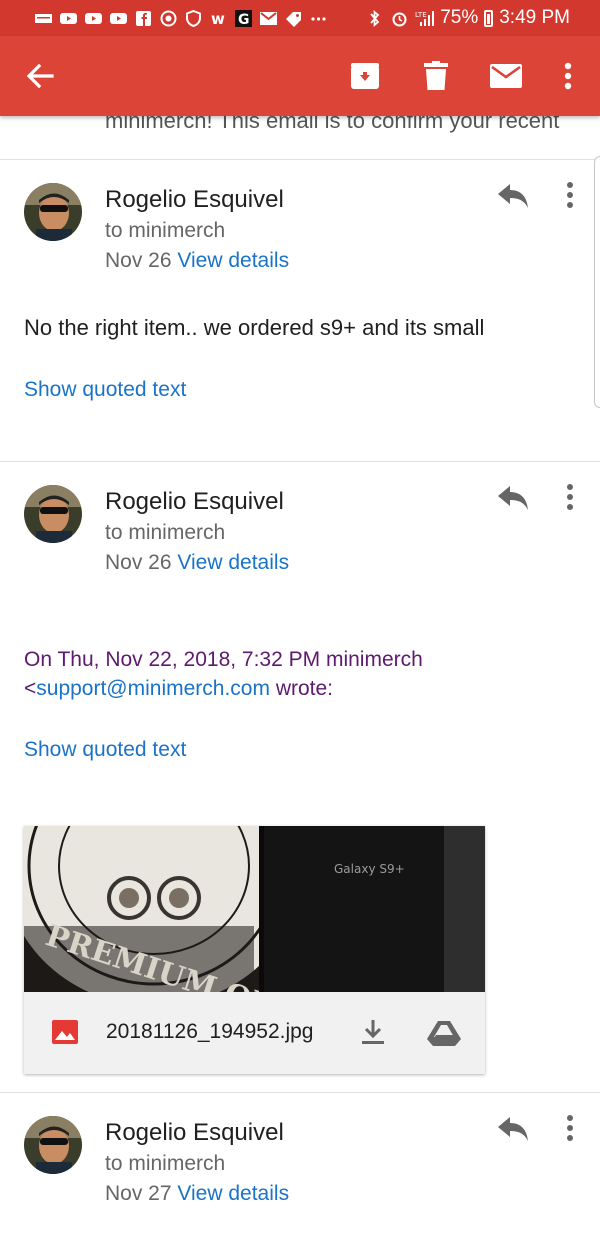  What do you see at coordinates (138, 1193) in the screenshot?
I see `message-date: Nov 27` at bounding box center [138, 1193].